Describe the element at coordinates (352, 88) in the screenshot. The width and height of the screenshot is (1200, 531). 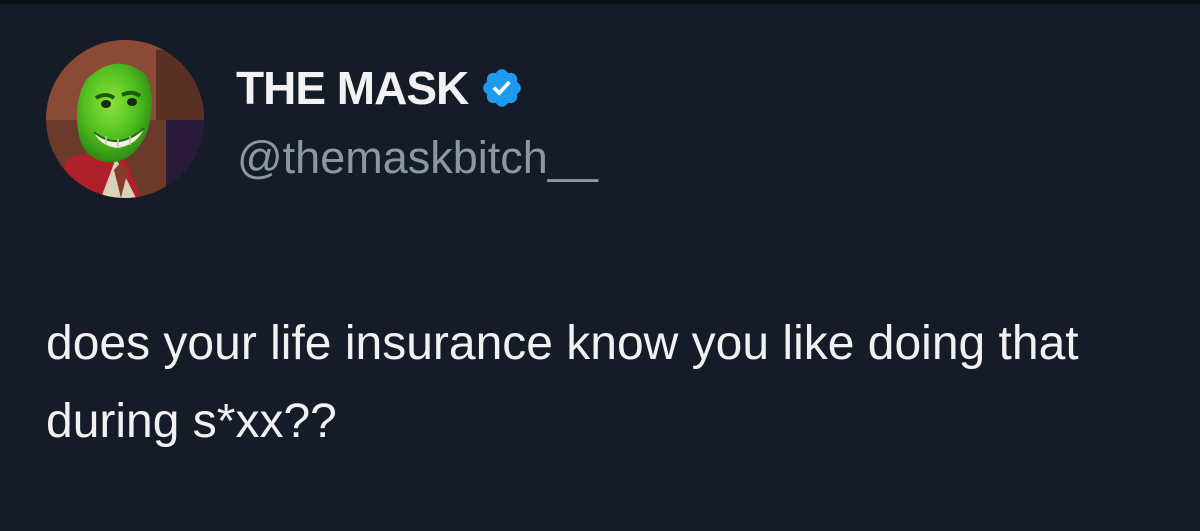
I see `author-display-name: THE MASK` at that location.